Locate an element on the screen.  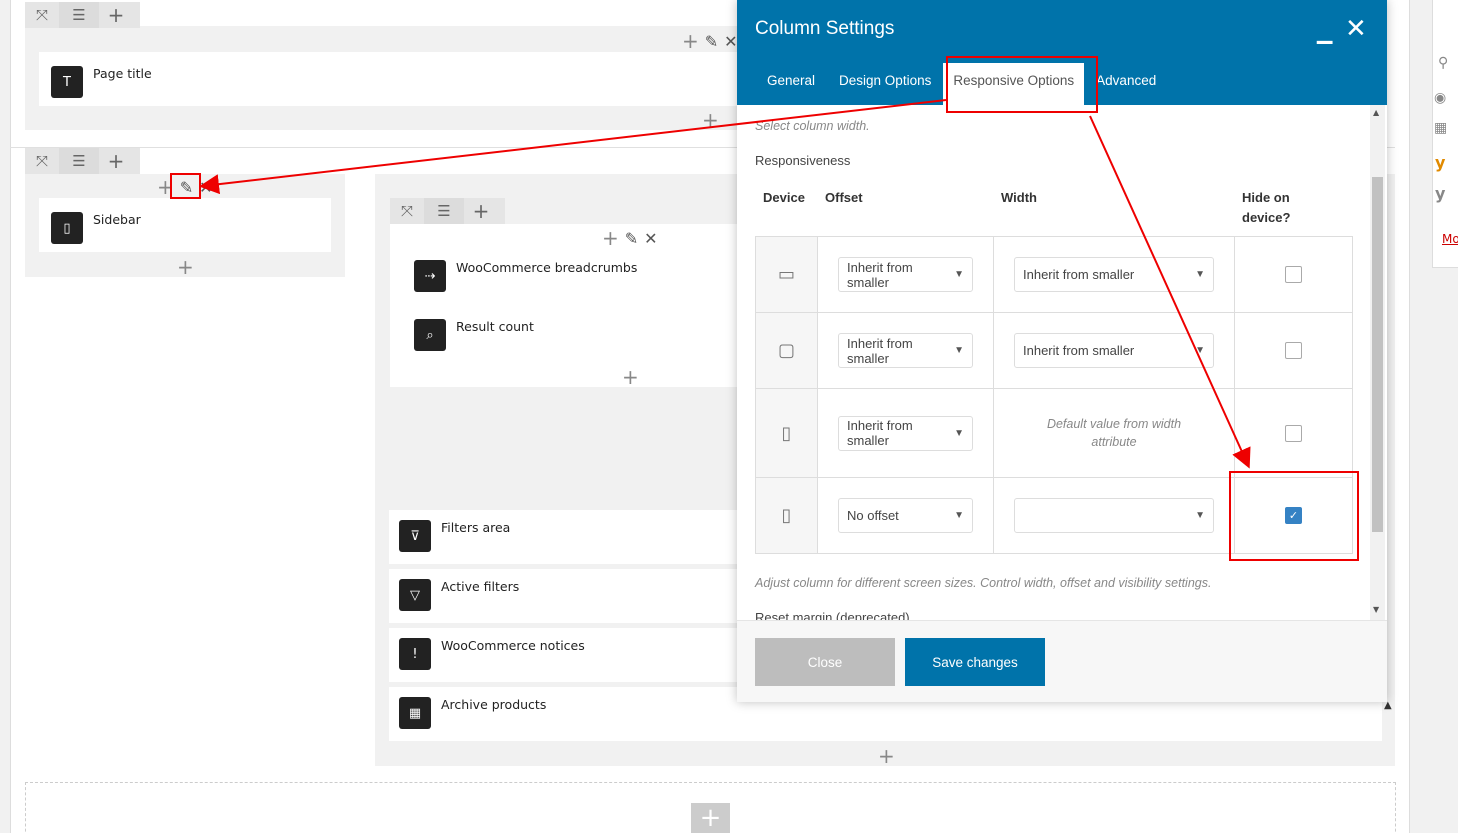
header-hide-line1: Hide on is located at coordinates (1266, 197).